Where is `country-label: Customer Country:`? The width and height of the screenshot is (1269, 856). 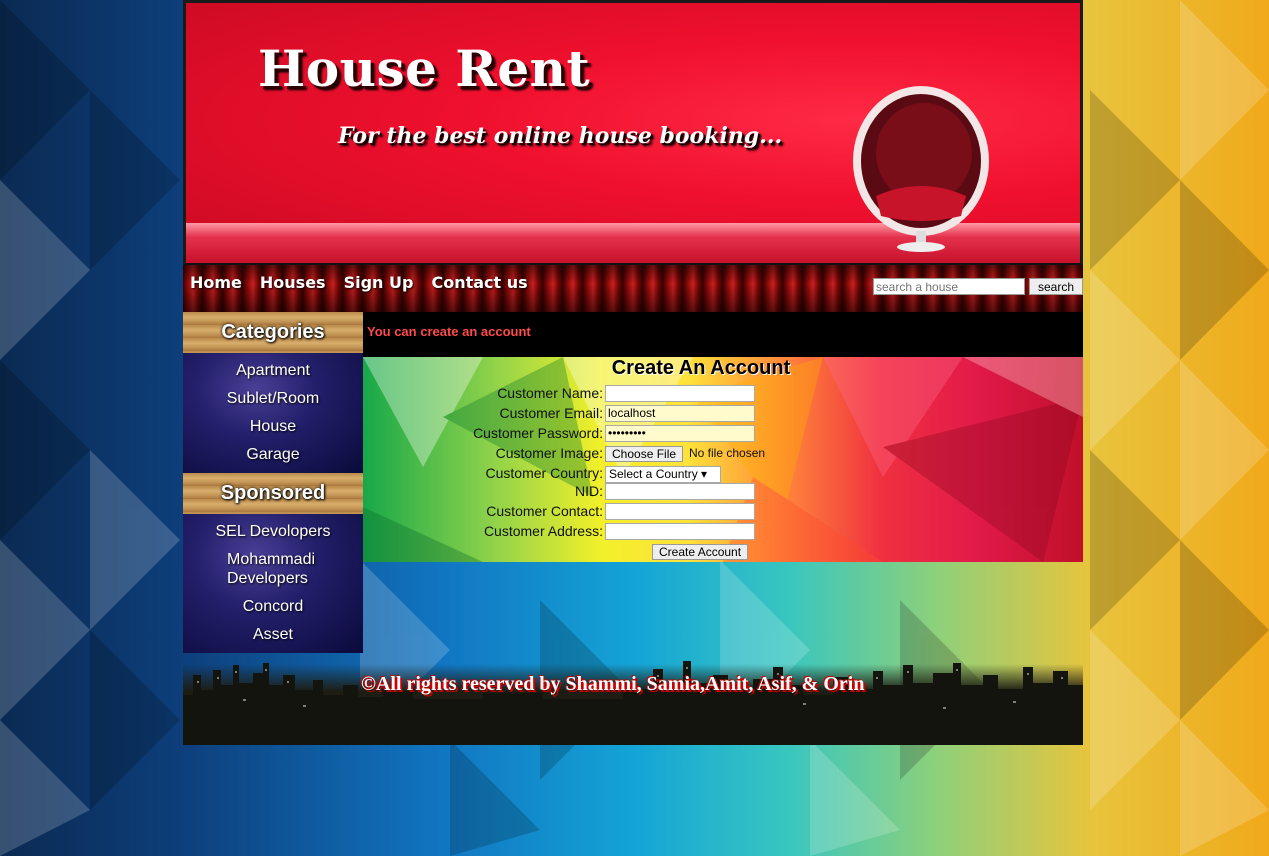 country-label: Customer Country: is located at coordinates (544, 473).